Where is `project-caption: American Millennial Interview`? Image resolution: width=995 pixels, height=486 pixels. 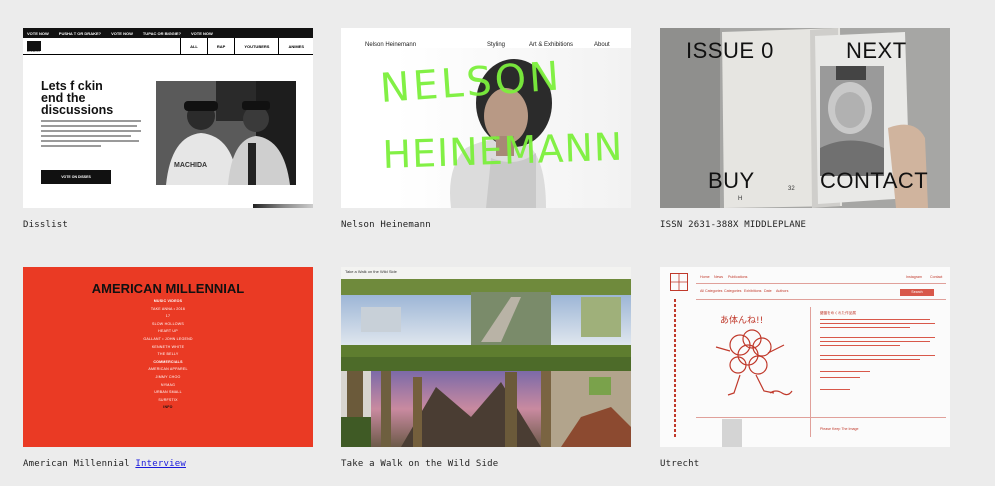
project-caption: American Millennial Interview is located at coordinates (168, 464).